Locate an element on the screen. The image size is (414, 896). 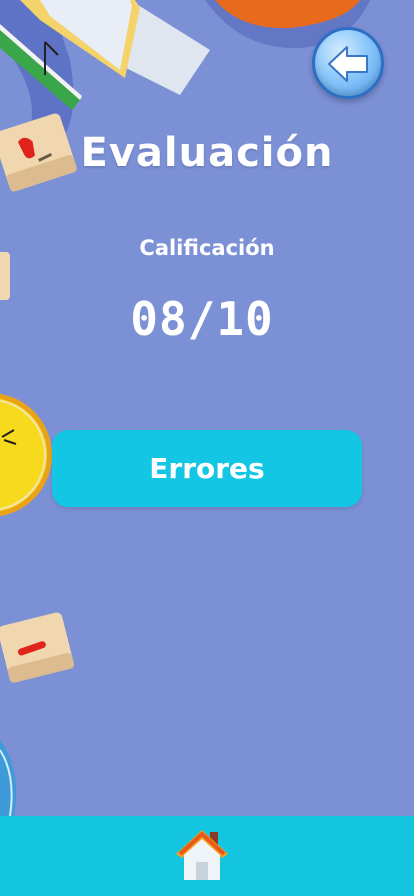
errors-button: Errores is located at coordinates (207, 468).